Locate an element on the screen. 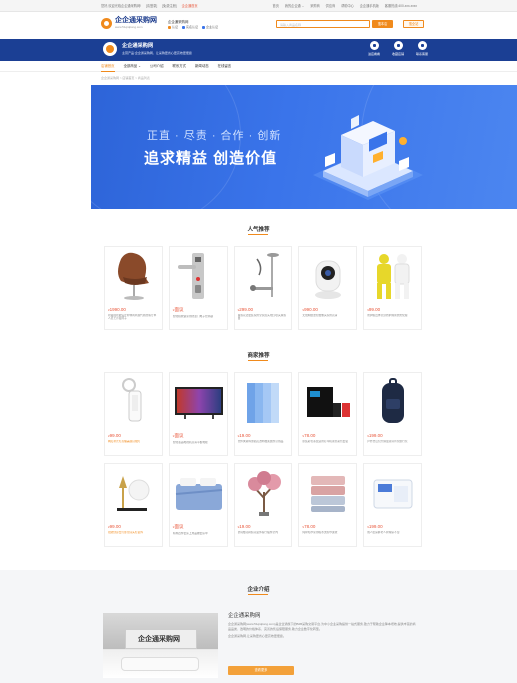 The height and width of the screenshot is (683, 517). shop-action-visit: 进店看看 is located at coordinates (374, 48).